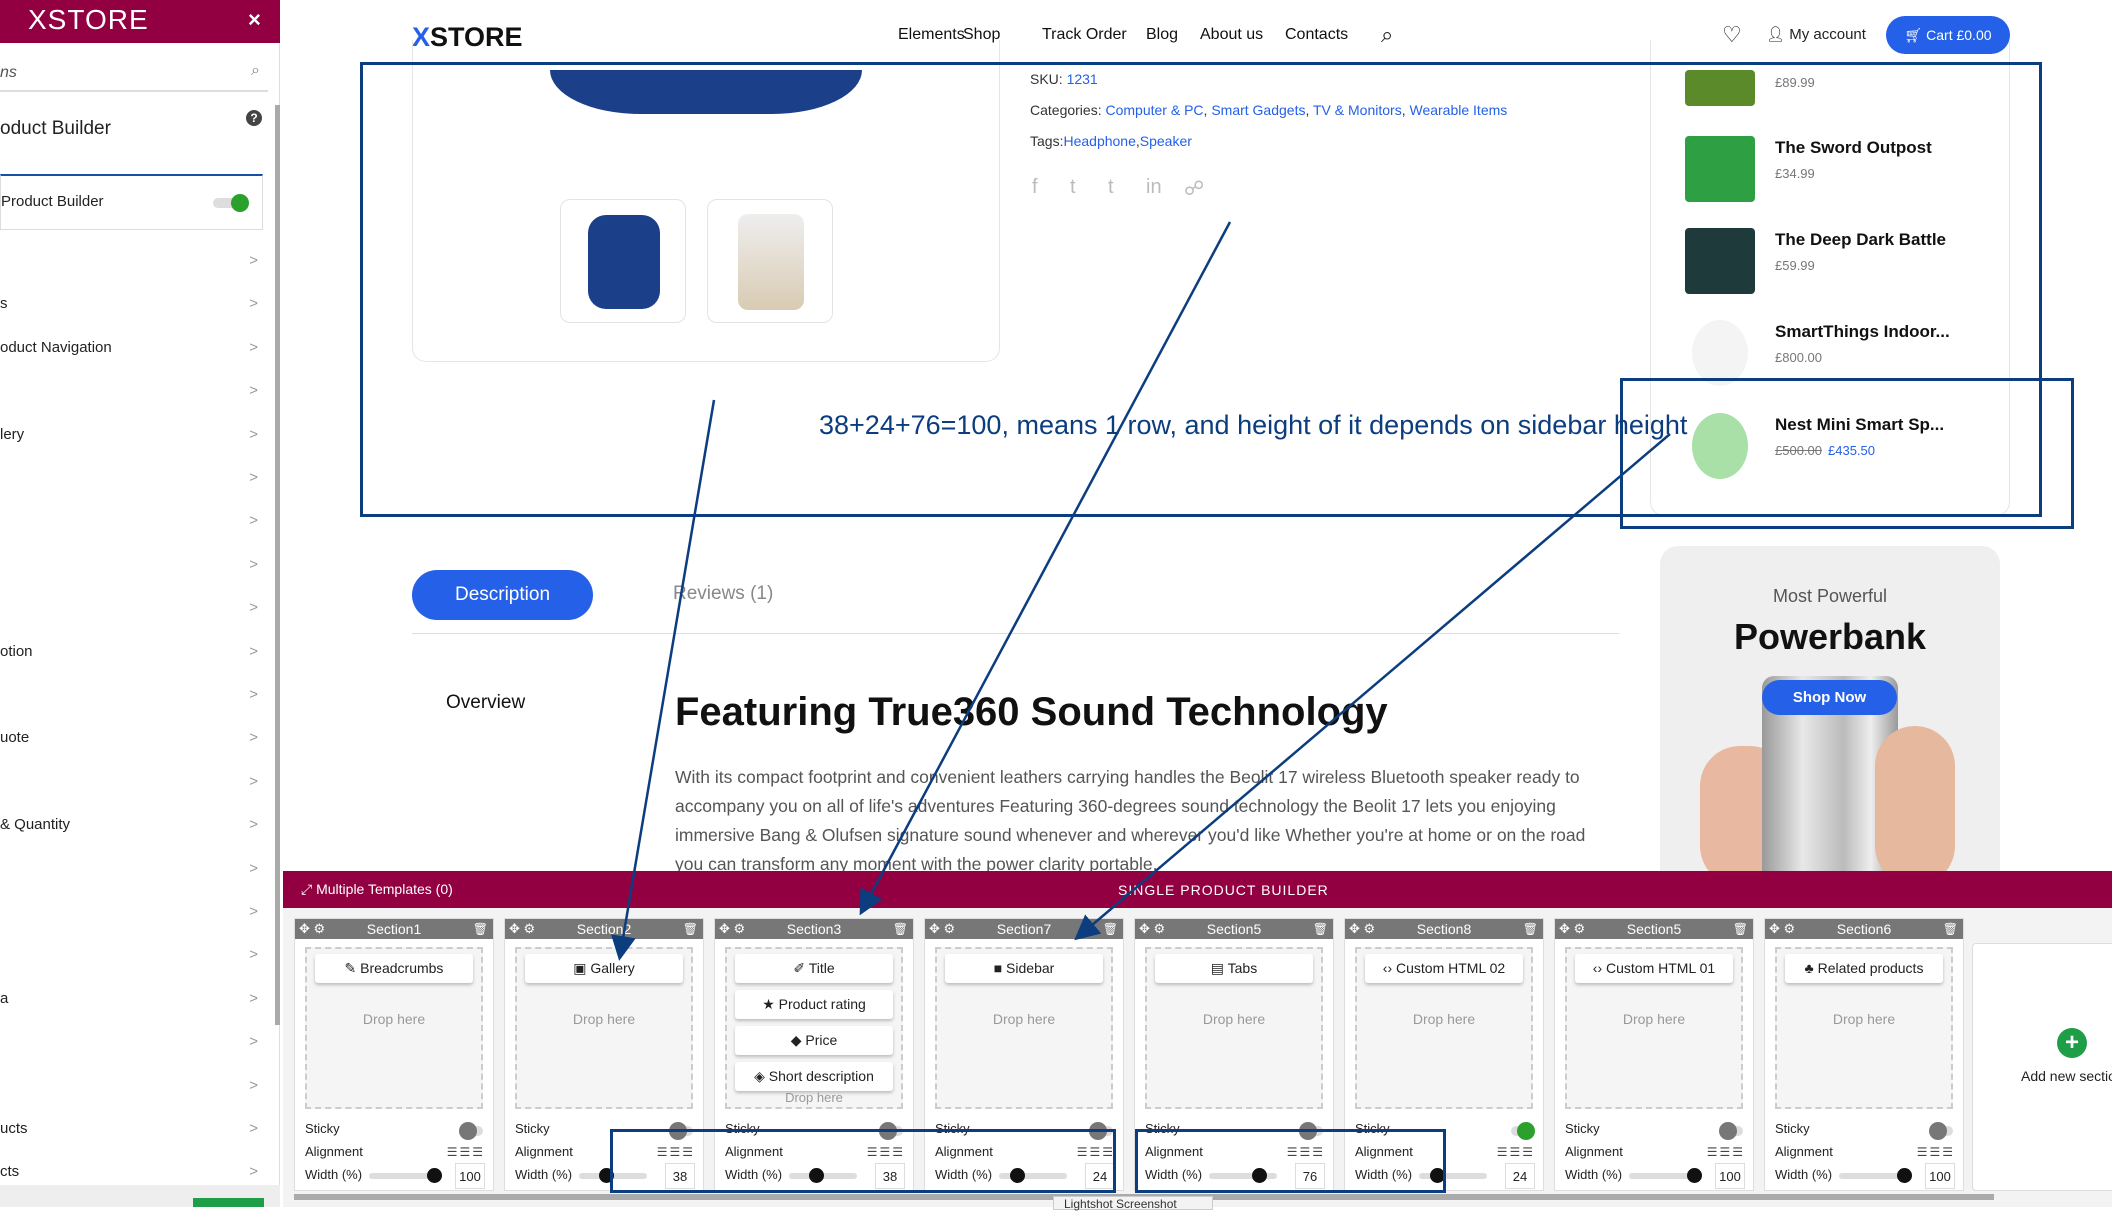 This screenshot has width=2112, height=1211. I want to click on drop-zone: ‹› Custom HTML 02 Drop here, so click(1444, 1028).